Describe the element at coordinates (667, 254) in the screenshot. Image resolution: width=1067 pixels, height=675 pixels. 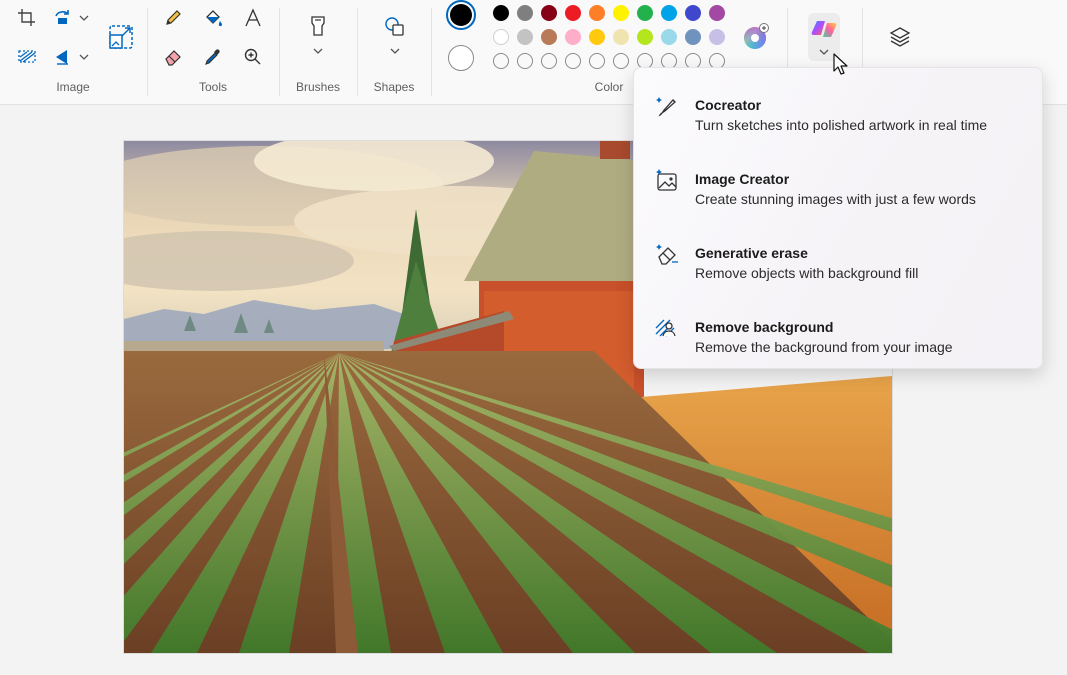
I see `generative-erase-icon` at that location.